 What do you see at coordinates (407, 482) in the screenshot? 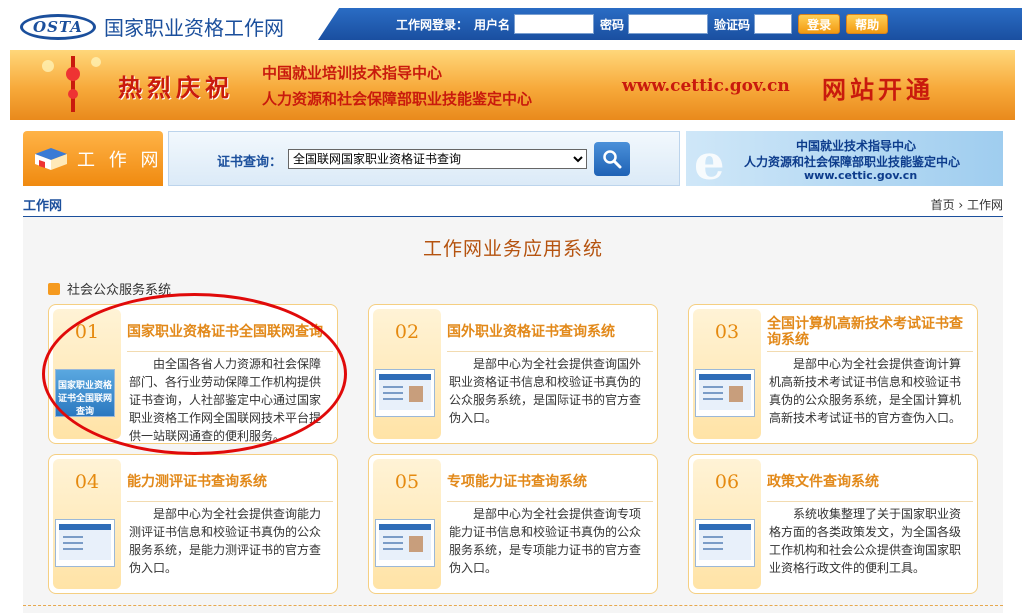
I see `card-number: 05` at bounding box center [407, 482].